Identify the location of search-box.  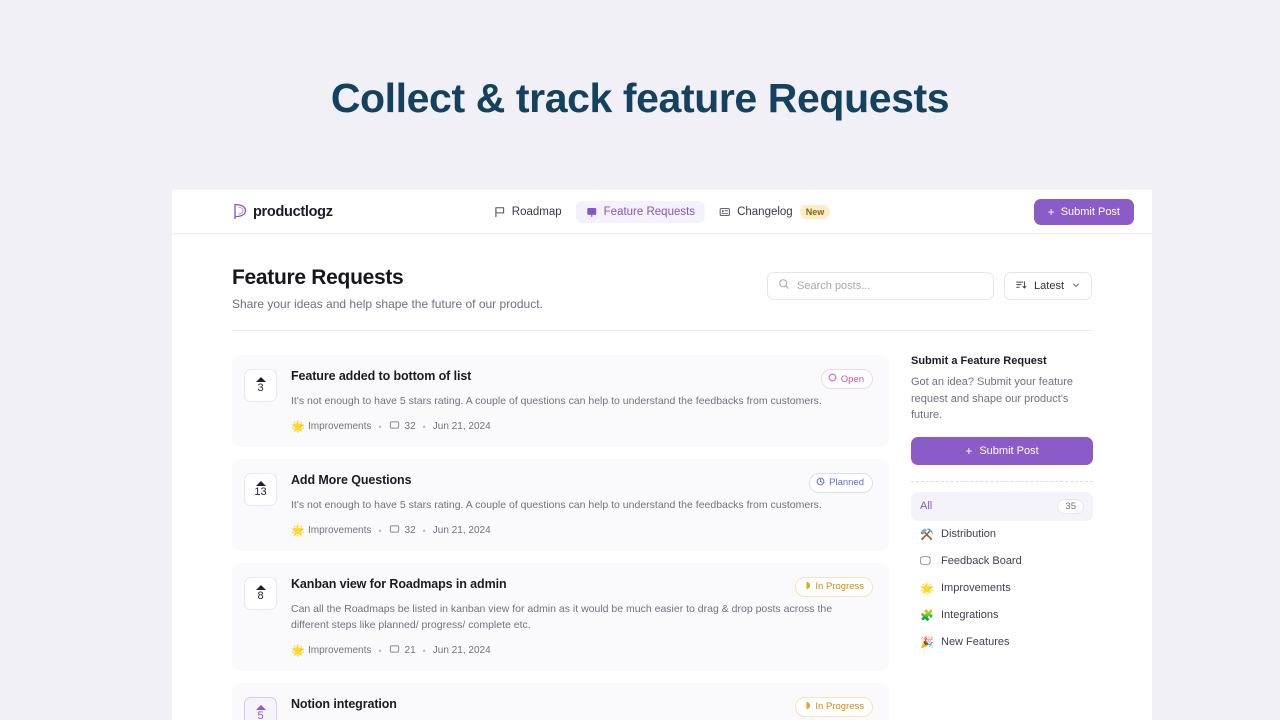
(881, 286).